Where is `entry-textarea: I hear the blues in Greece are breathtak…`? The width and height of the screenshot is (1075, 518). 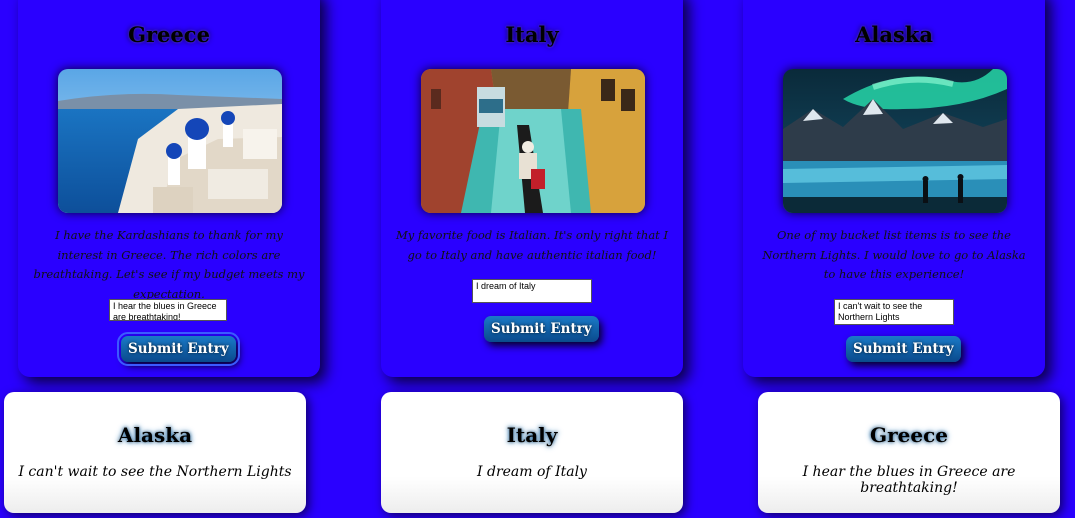
entry-textarea: I hear the blues in Greece are breathtak… is located at coordinates (168, 310).